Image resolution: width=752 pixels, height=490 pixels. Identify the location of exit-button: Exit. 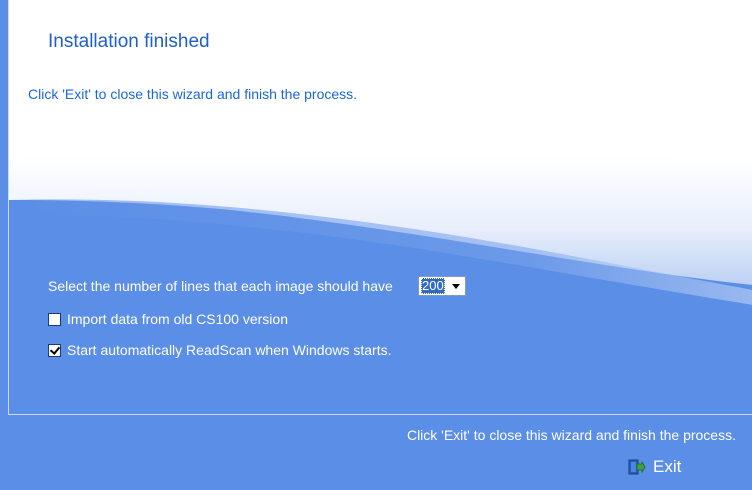
(654, 467).